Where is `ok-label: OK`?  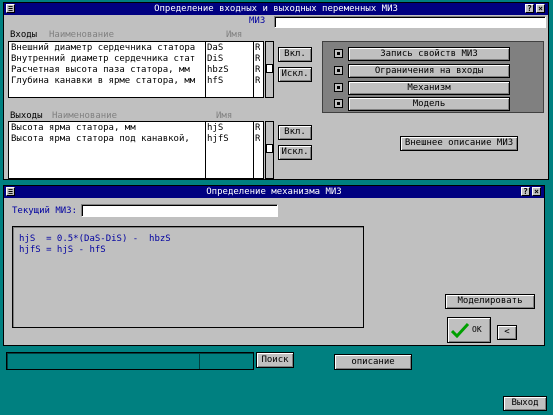
ok-label: OK is located at coordinates (477, 329).